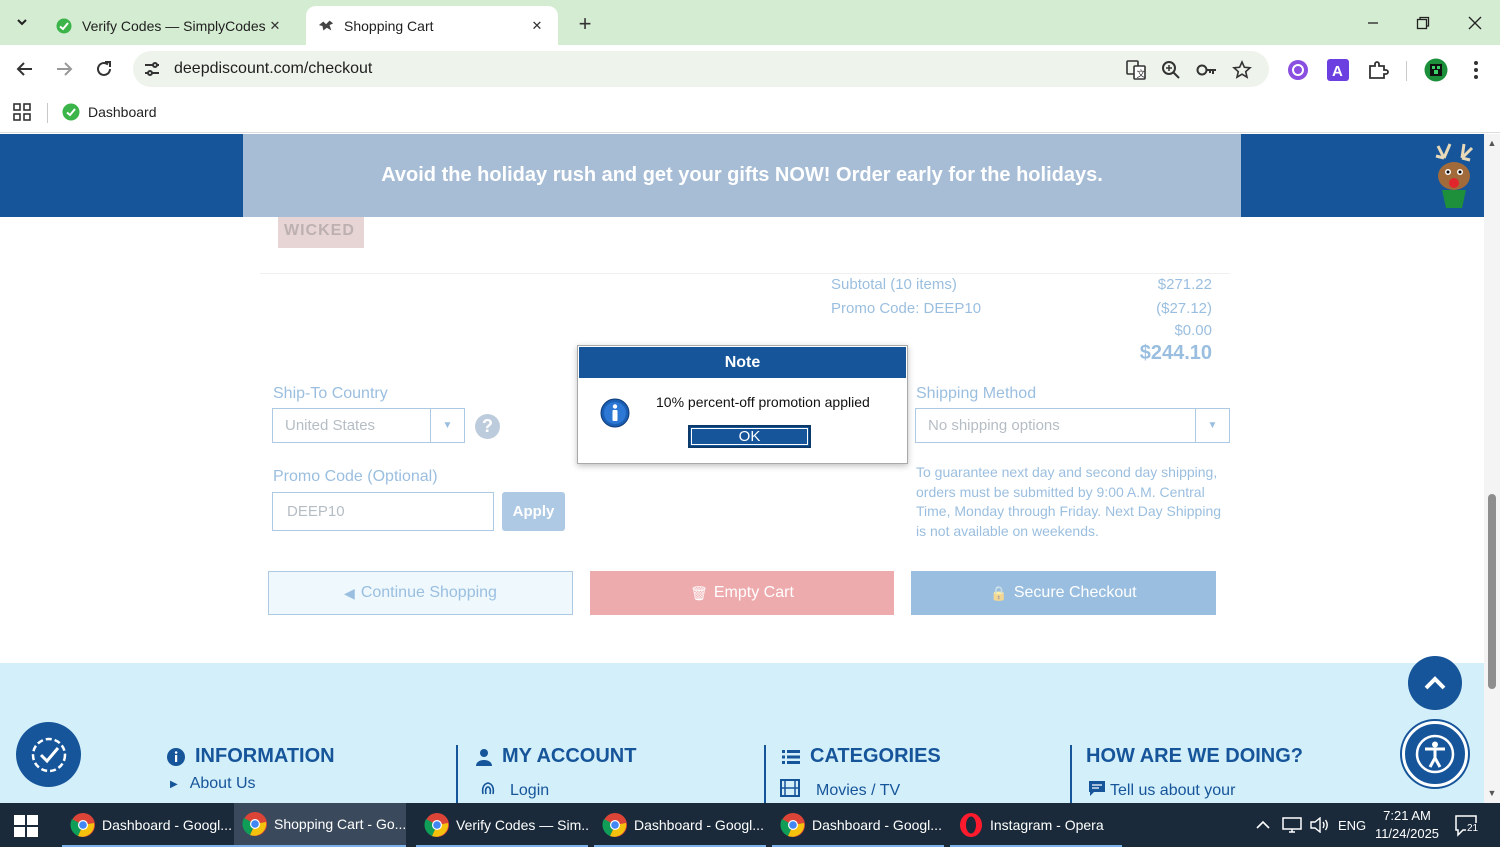 This screenshot has height=847, width=1500. What do you see at coordinates (1492, 143) in the screenshot?
I see `scroll-up-arrow-icon: ▲` at bounding box center [1492, 143].